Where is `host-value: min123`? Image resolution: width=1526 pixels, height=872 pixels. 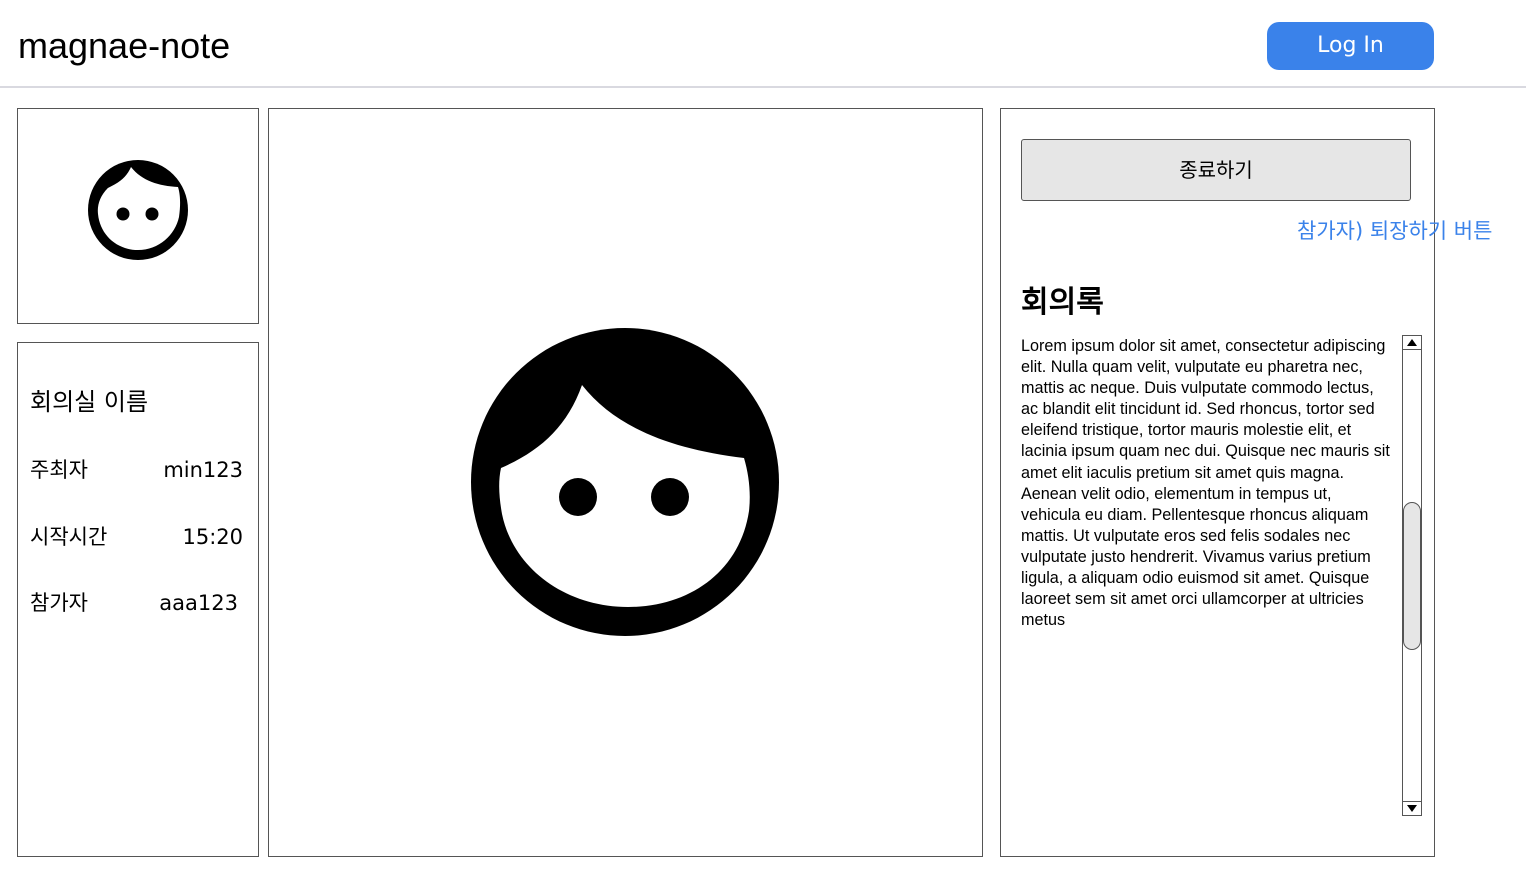
host-value: min123 is located at coordinates (203, 470).